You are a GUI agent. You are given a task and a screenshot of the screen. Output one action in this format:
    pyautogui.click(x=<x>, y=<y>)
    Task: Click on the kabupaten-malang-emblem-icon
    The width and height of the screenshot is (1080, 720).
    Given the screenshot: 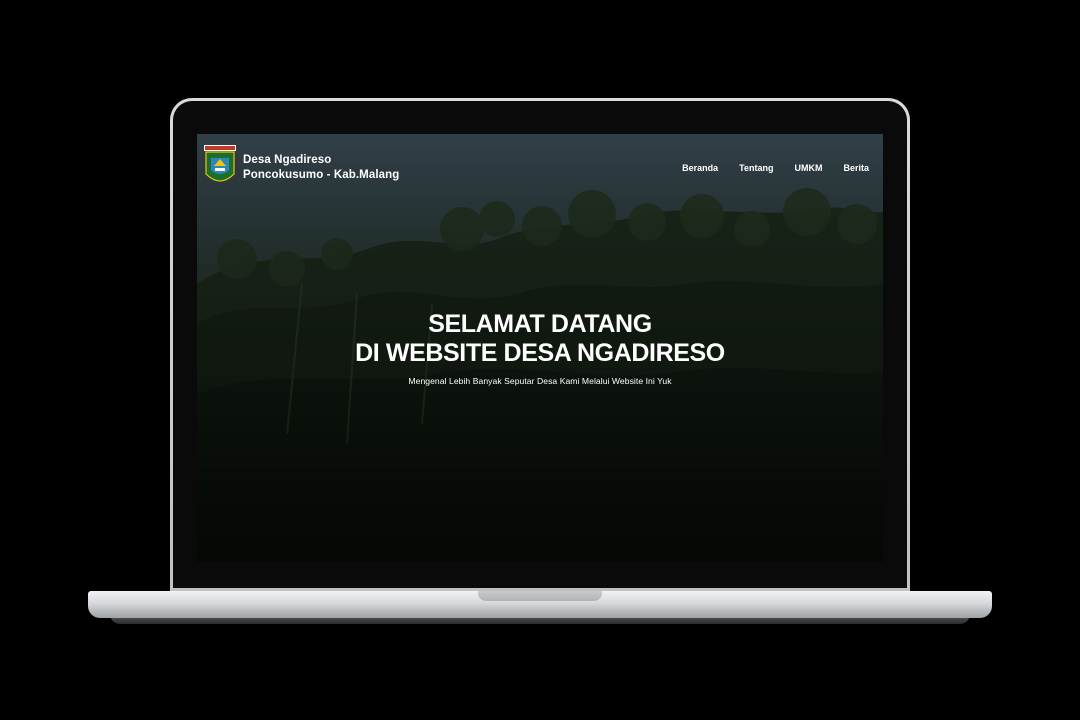 What is the action you would take?
    pyautogui.click(x=220, y=163)
    